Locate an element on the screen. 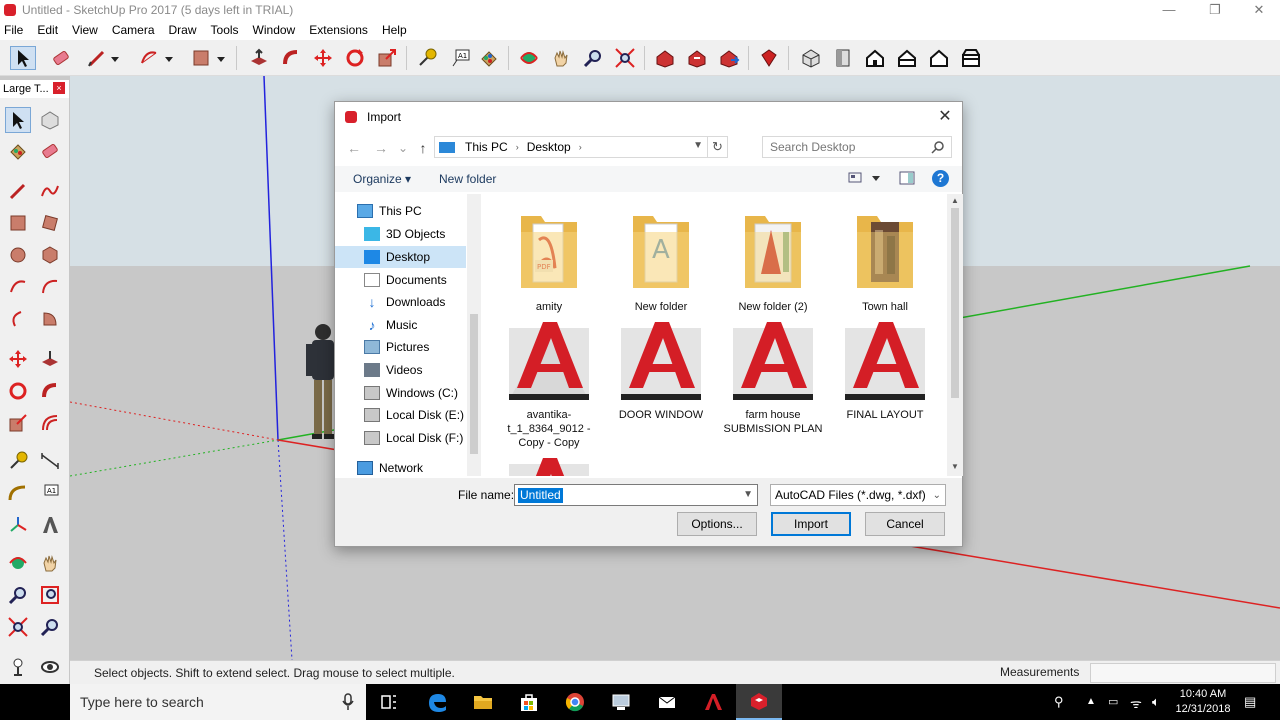  extension-warehouse-icon is located at coordinates (769, 58).